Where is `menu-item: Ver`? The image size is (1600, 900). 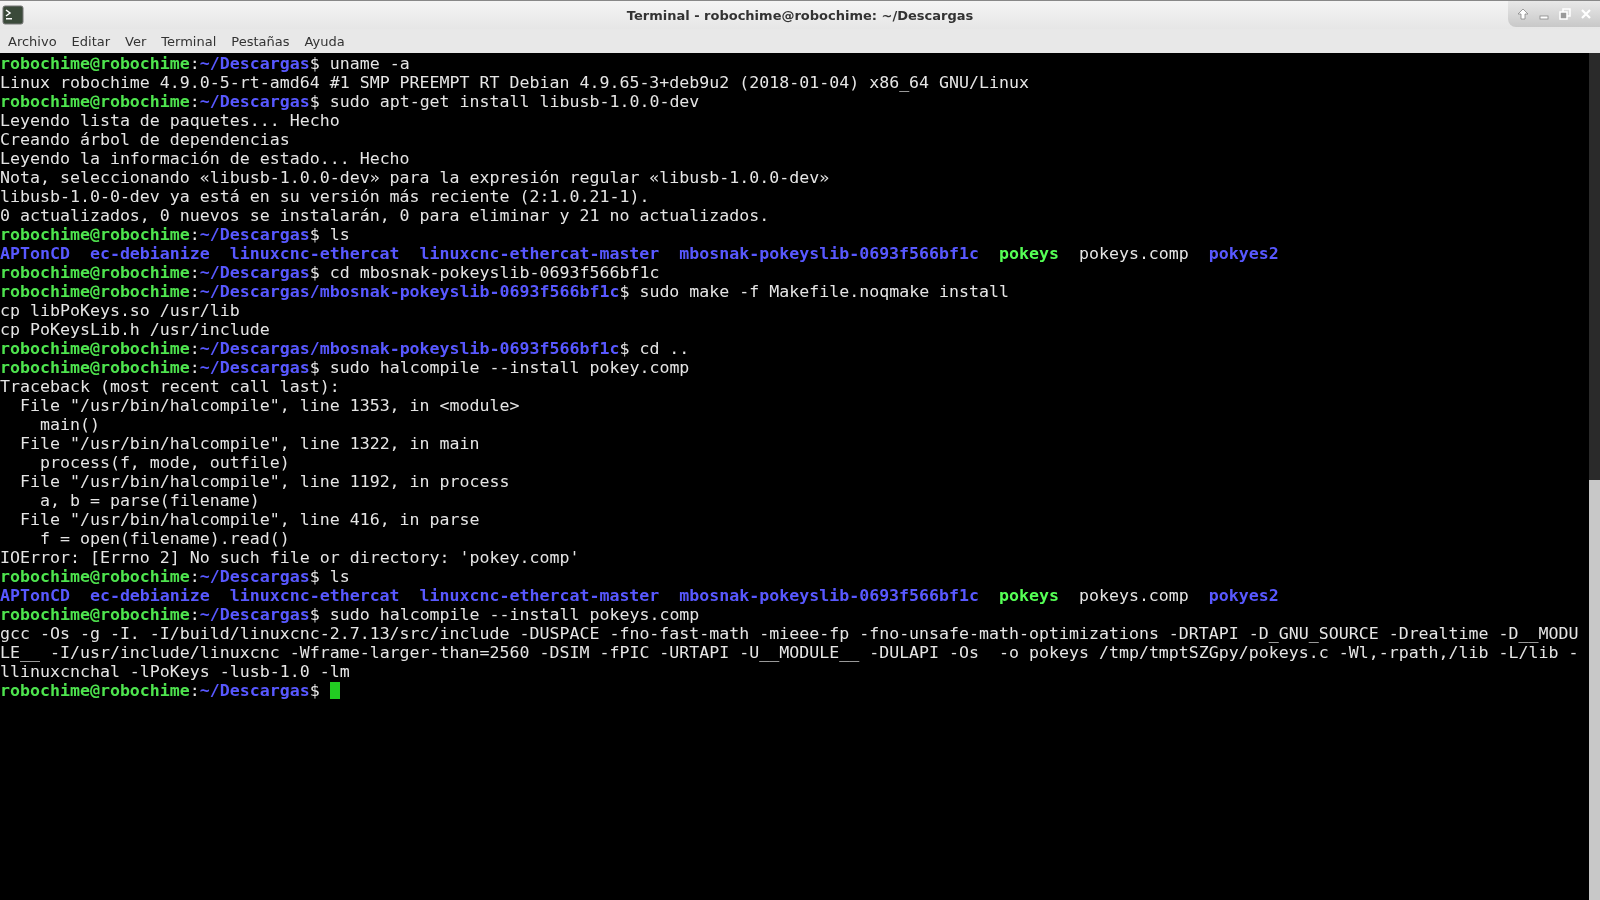
menu-item: Ver is located at coordinates (136, 41).